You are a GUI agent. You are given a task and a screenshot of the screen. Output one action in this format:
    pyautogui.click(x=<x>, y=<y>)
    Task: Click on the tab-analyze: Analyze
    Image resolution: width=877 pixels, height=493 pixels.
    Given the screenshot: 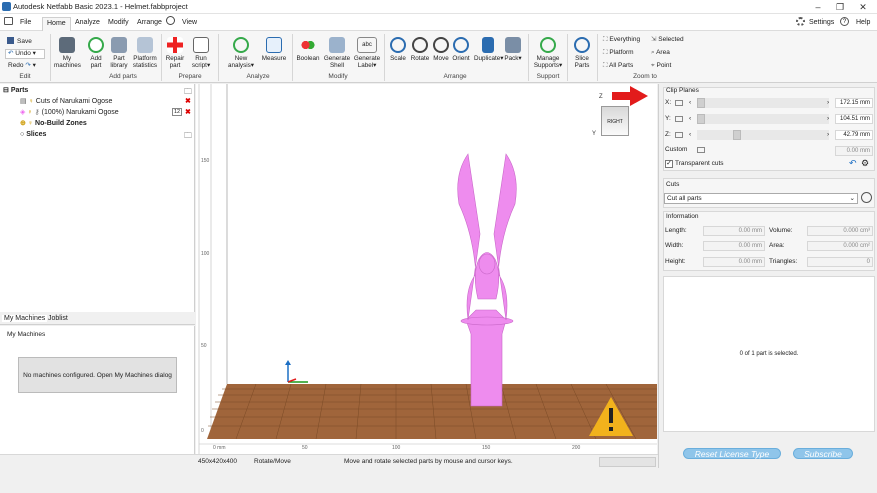 What is the action you would take?
    pyautogui.click(x=87, y=24)
    